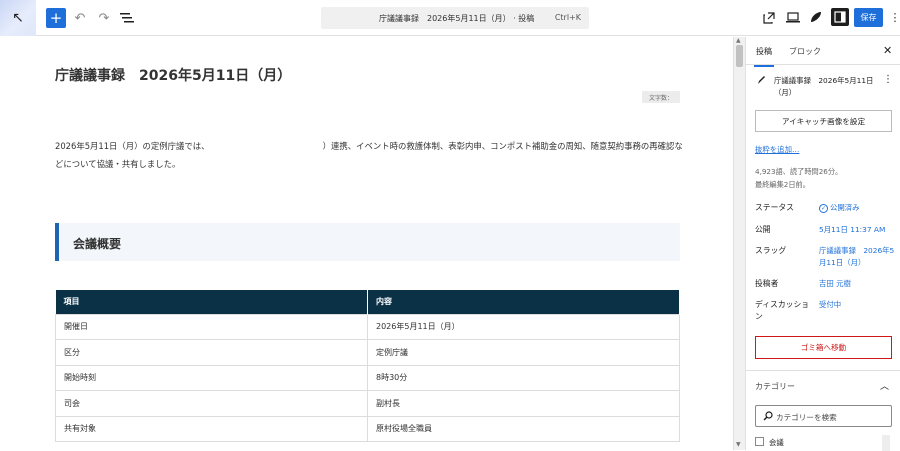  I want to click on status-value: ✓ 公開済み, so click(858, 208).